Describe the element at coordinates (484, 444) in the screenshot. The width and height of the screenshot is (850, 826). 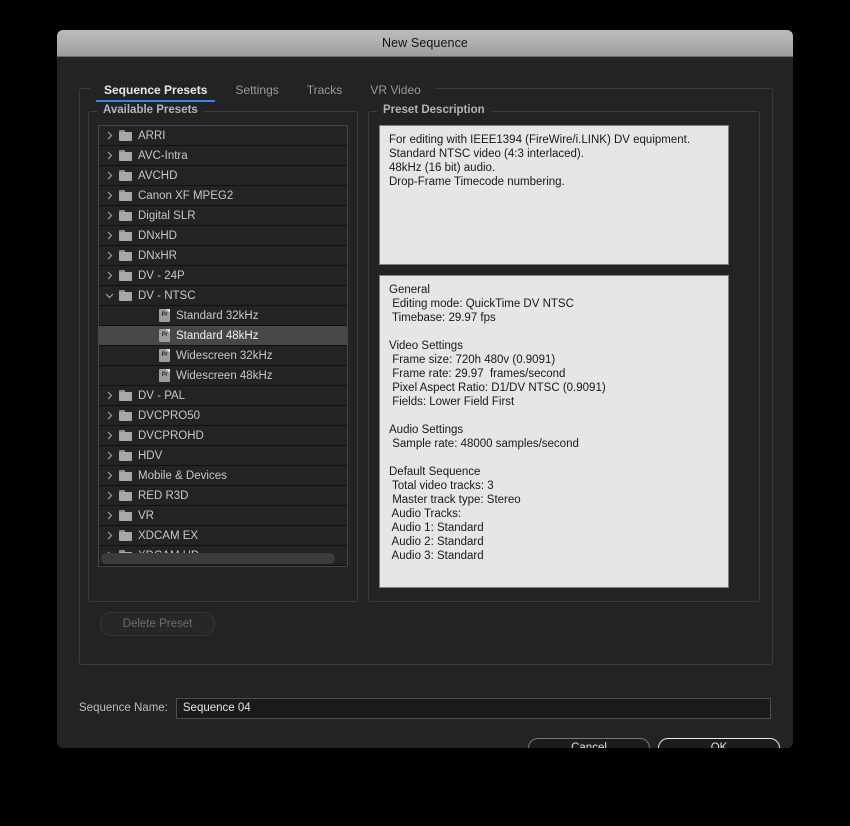
I see `description-detail-line: Sample rate: 48000 samples/second` at that location.